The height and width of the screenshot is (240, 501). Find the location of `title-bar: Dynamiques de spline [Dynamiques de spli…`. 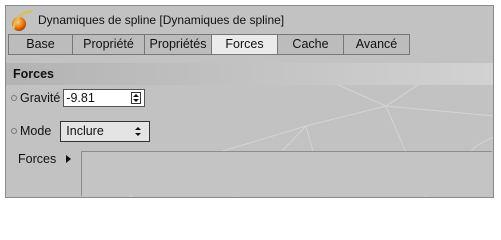

title-bar: Dynamiques de spline [Dynamiques de spli… is located at coordinates (249, 20).